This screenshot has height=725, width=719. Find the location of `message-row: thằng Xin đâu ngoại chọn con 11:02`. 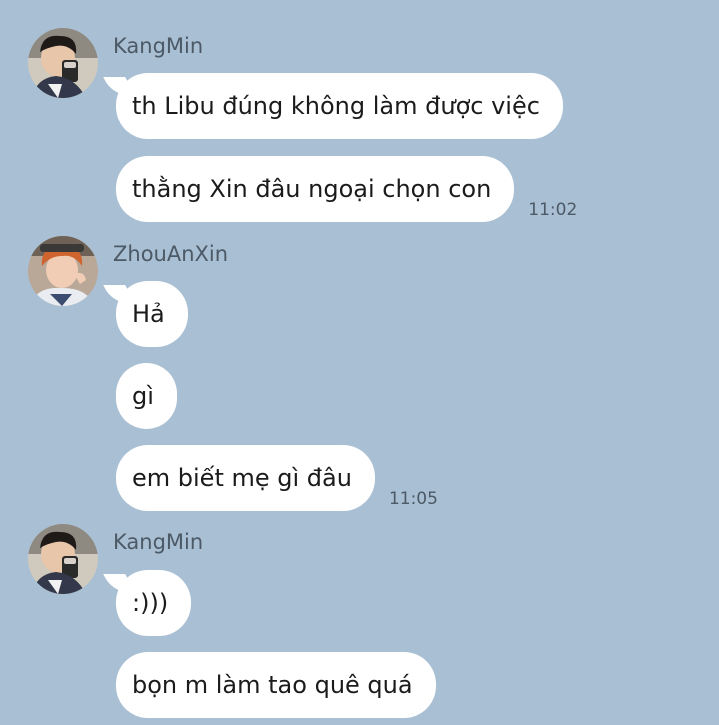

message-row: thằng Xin đâu ngoại chọn con 11:02 is located at coordinates (346, 189).